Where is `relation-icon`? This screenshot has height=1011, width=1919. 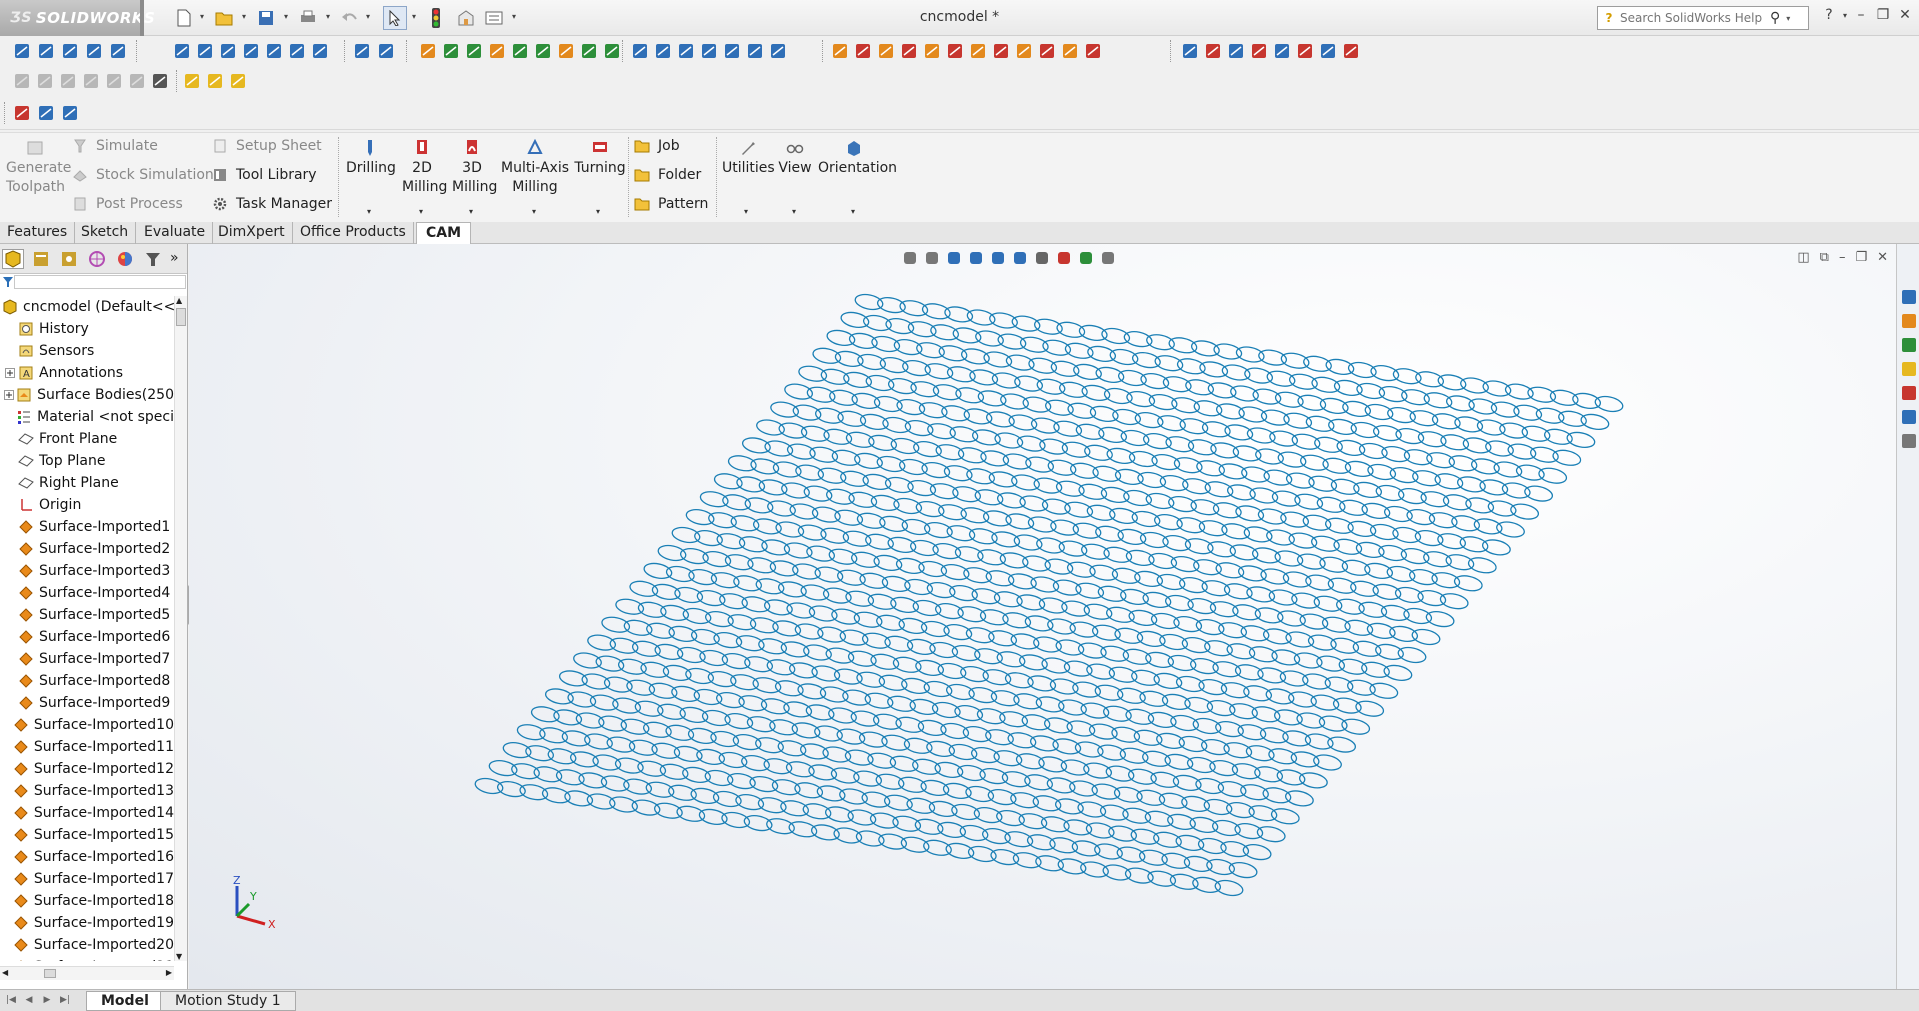
relation-icon is located at coordinates (566, 51).